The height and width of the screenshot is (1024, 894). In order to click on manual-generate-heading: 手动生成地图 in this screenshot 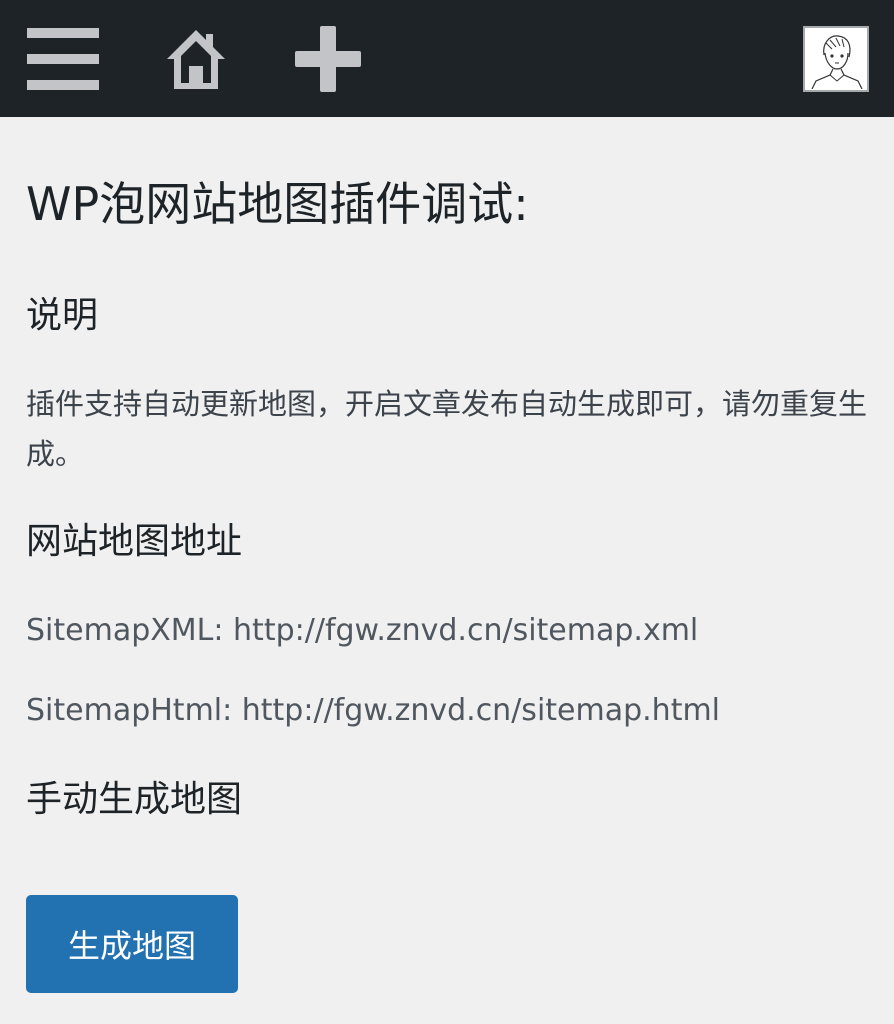, I will do `click(134, 799)`.